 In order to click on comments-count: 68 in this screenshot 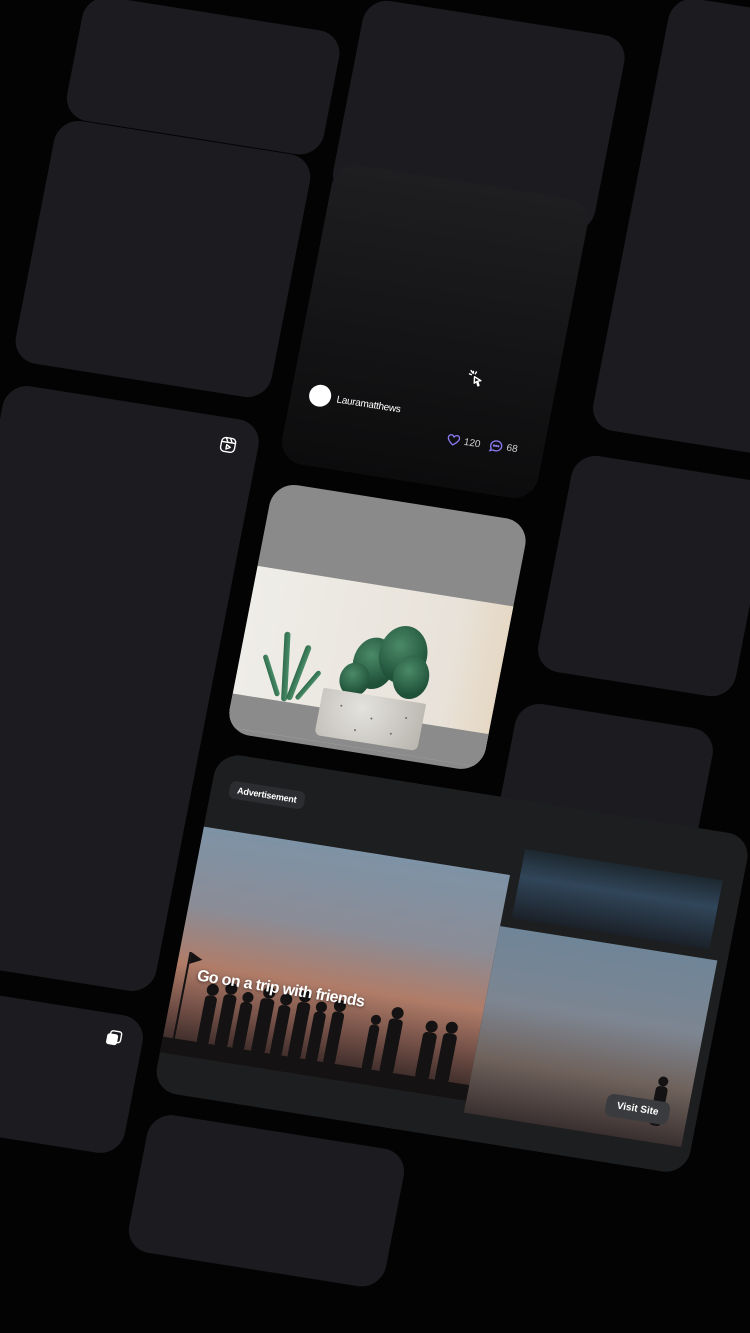, I will do `click(512, 449)`.